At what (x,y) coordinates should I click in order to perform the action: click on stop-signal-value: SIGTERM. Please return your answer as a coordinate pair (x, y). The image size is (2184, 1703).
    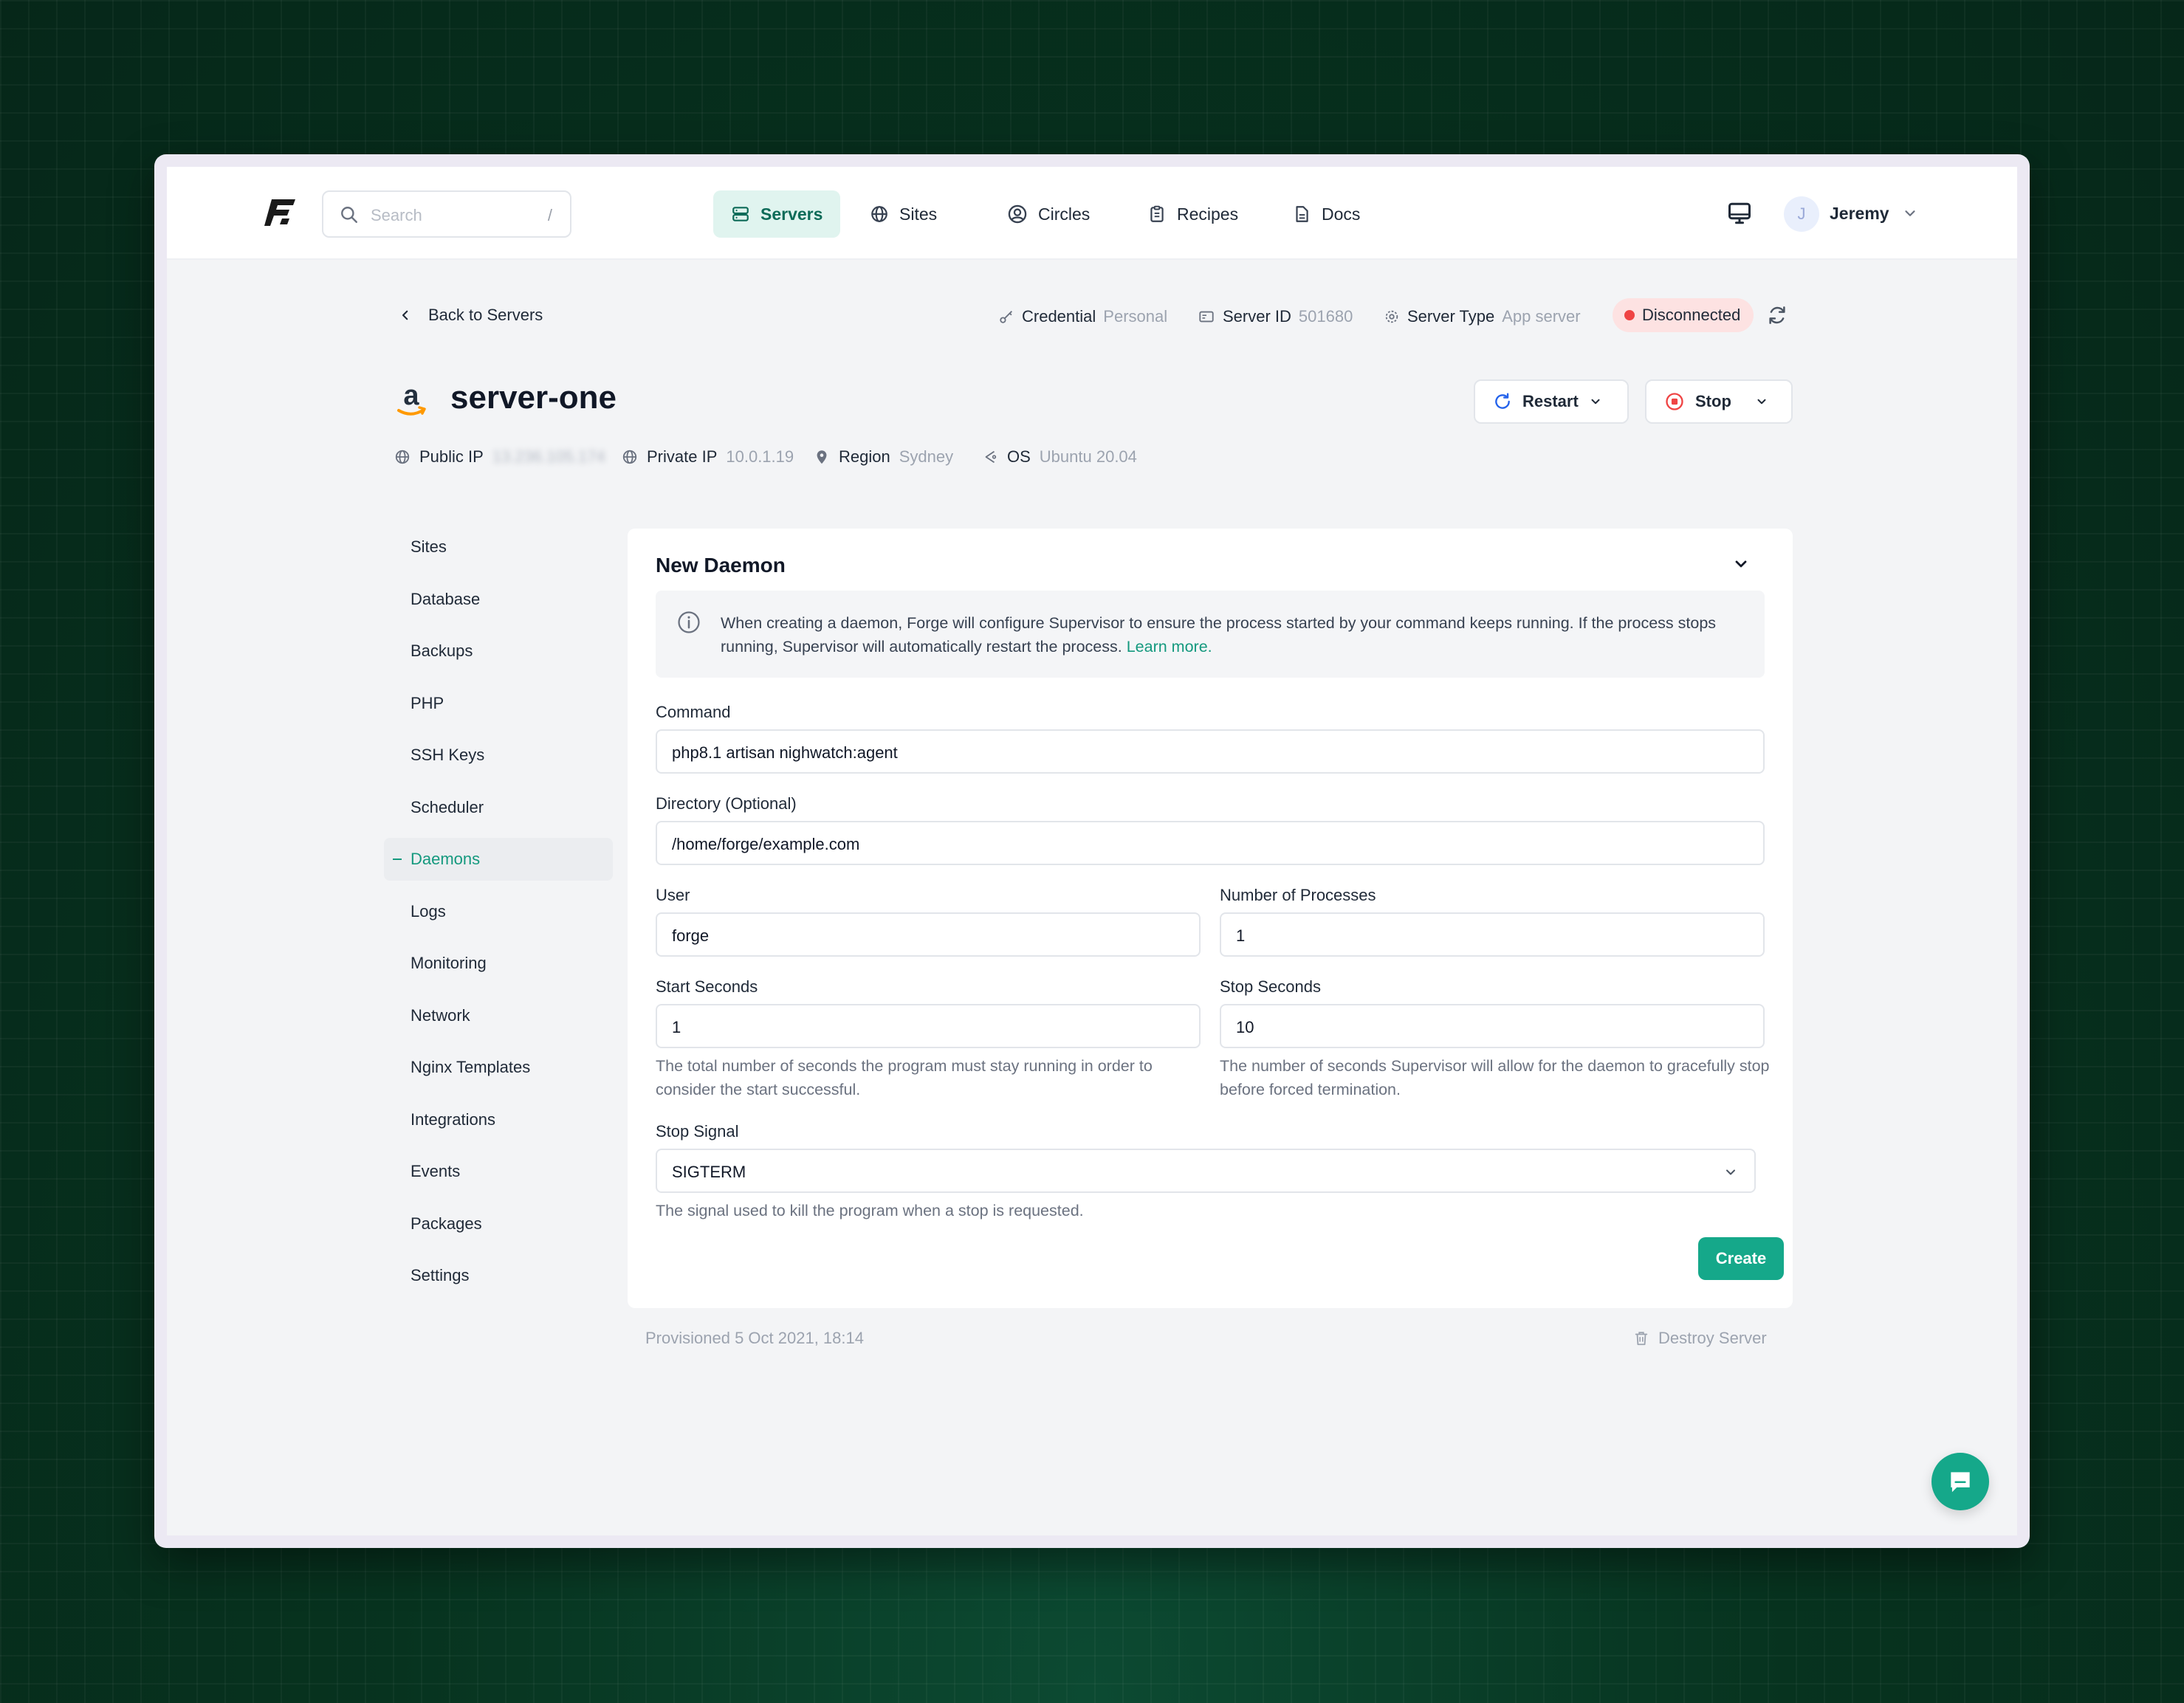
    Looking at the image, I should click on (709, 1172).